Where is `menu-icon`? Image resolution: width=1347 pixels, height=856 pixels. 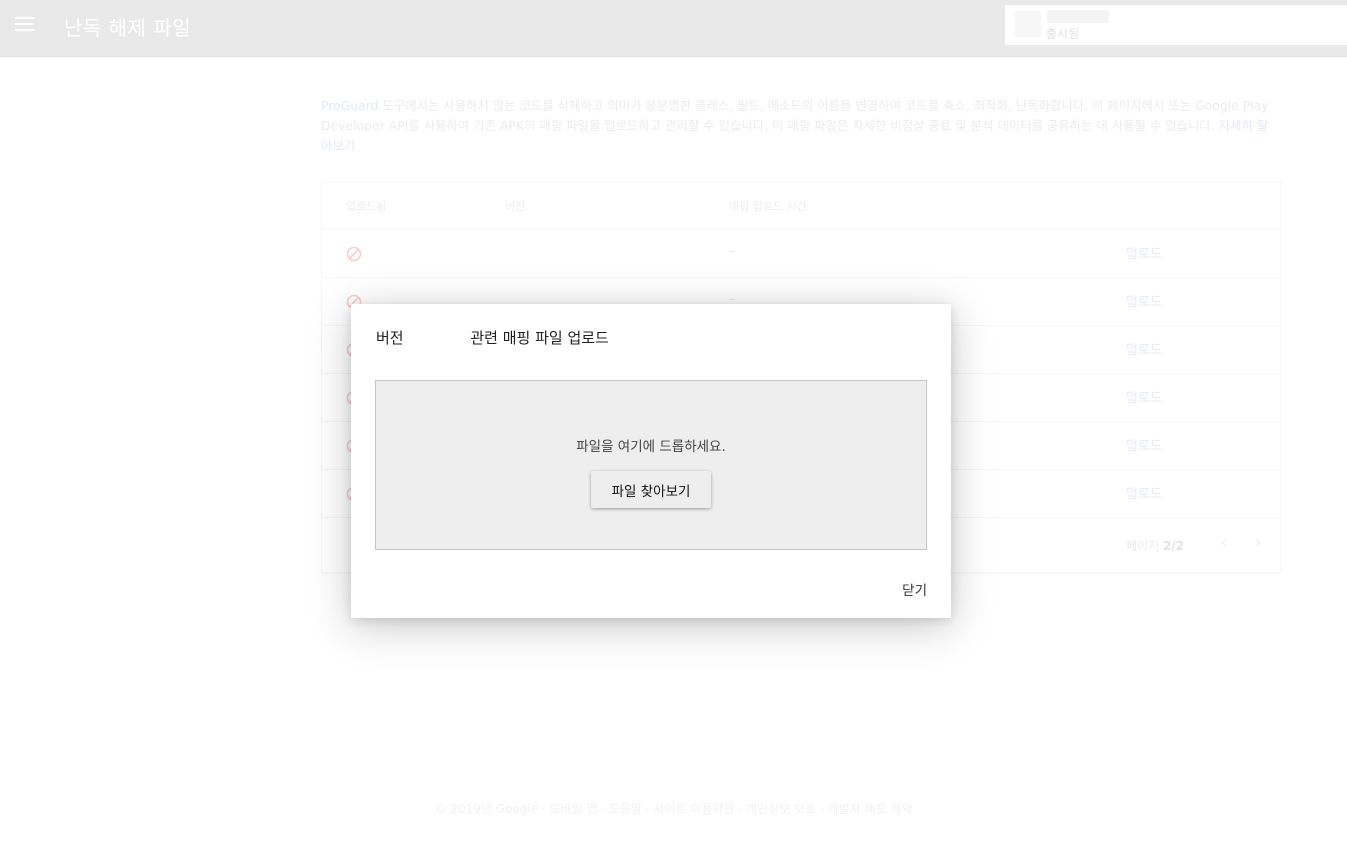
menu-icon is located at coordinates (25, 25).